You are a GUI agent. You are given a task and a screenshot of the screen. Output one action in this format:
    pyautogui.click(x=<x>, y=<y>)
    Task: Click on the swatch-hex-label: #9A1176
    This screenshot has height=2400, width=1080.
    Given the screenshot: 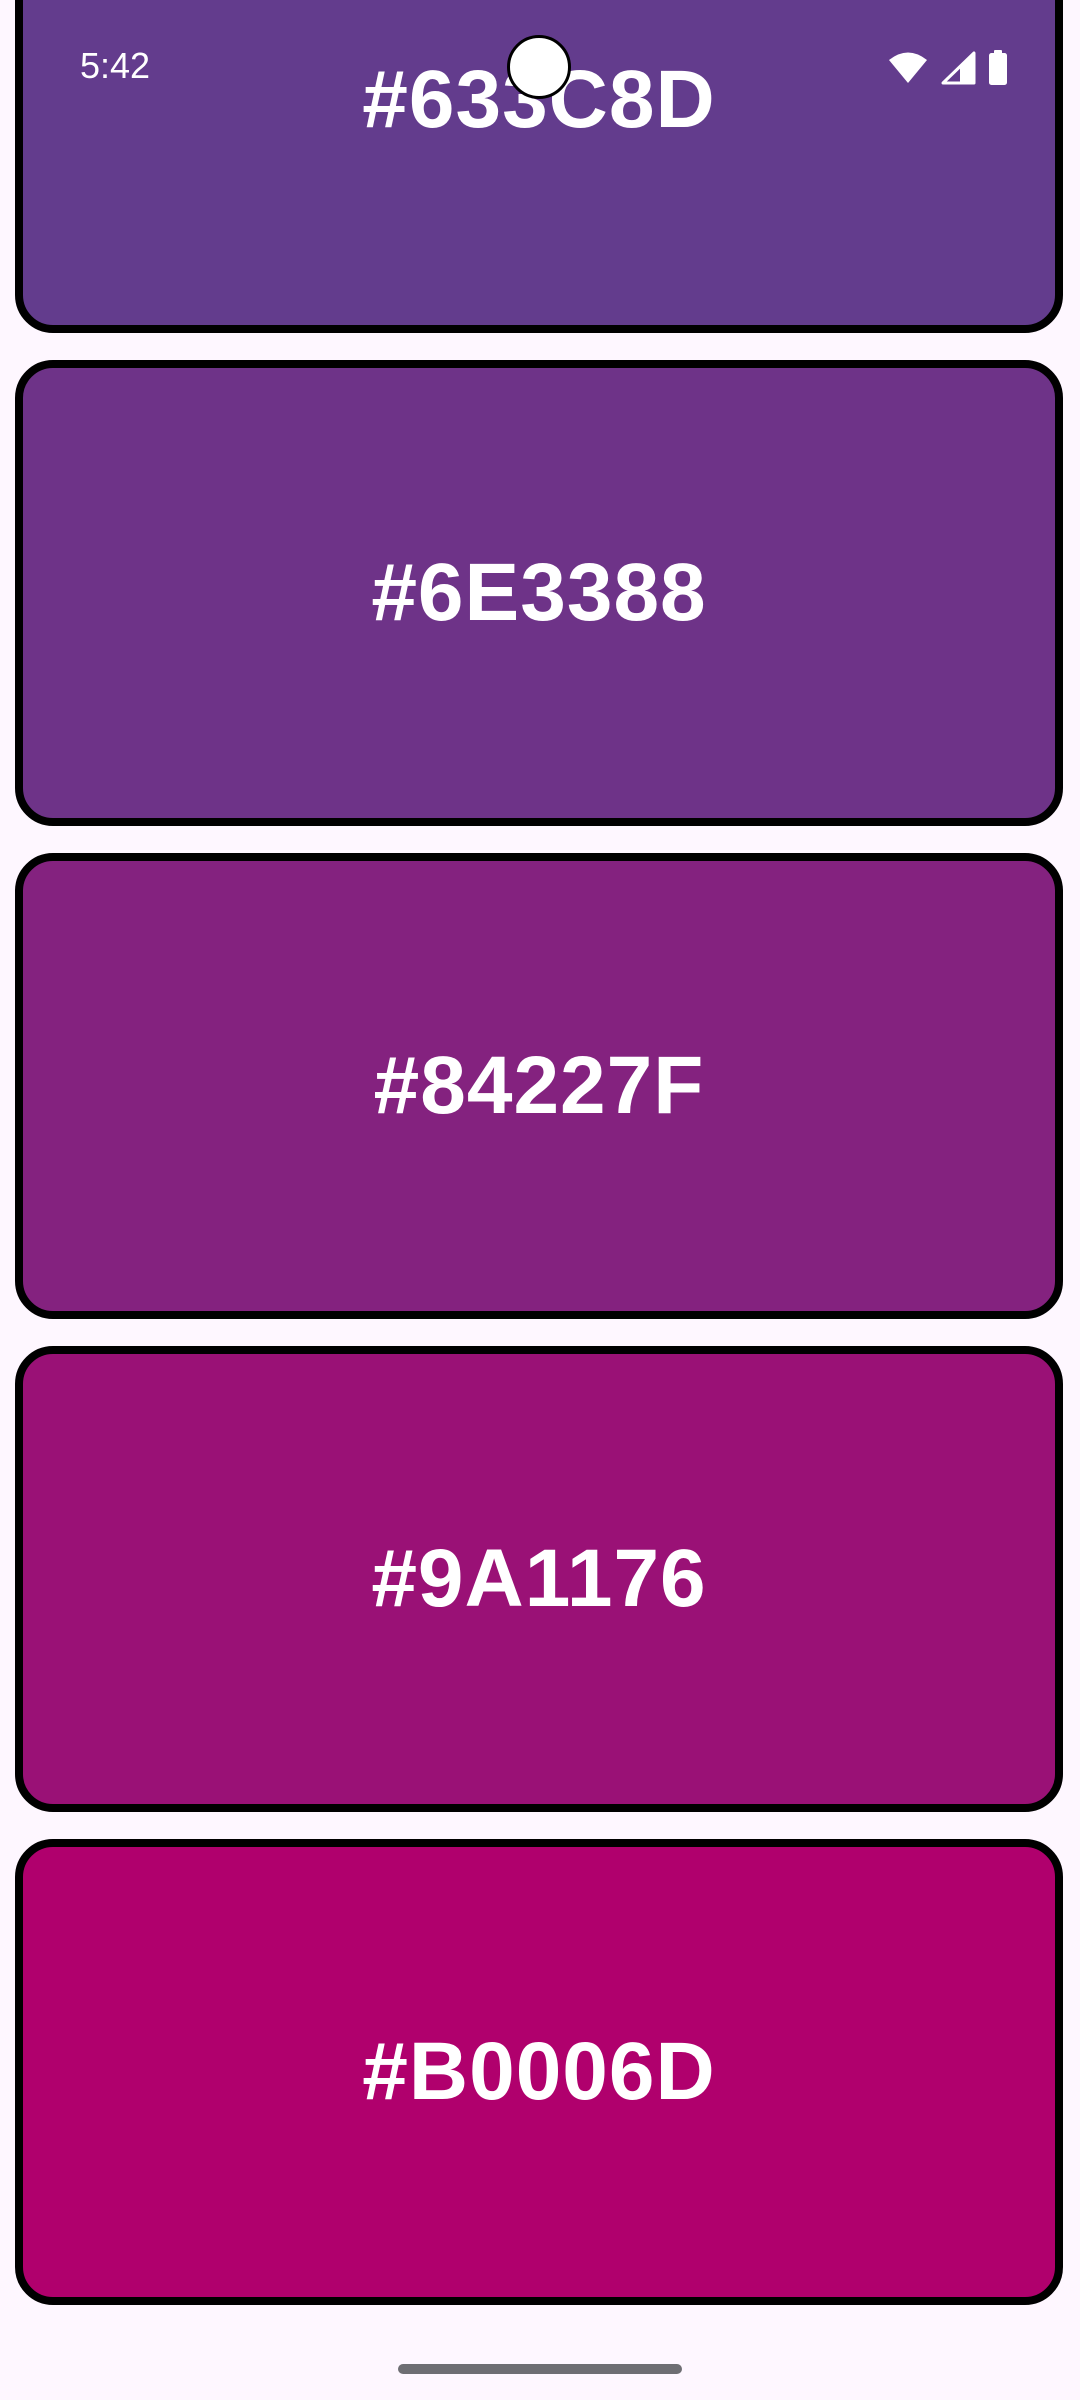 What is the action you would take?
    pyautogui.click(x=539, y=1578)
    